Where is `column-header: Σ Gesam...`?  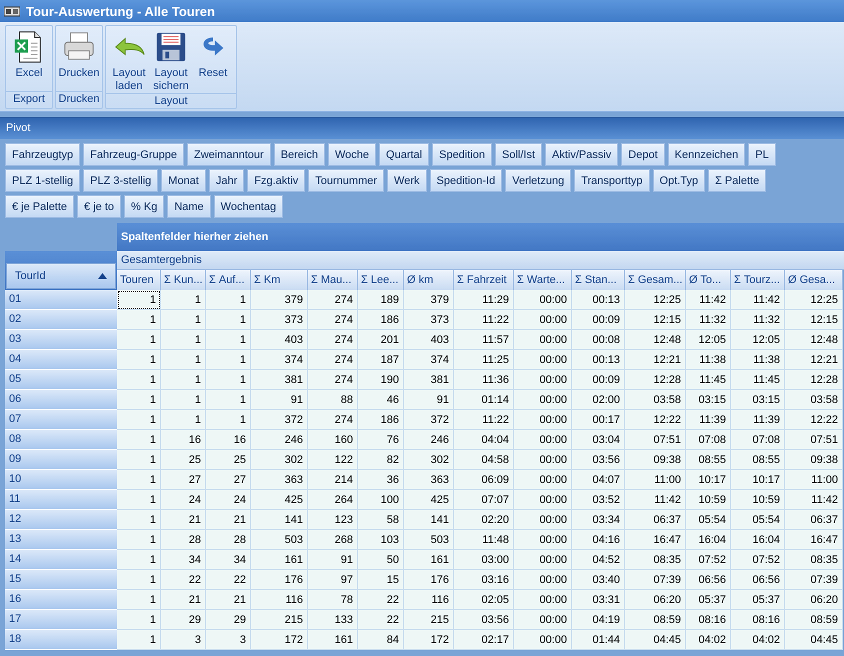 column-header: Σ Gesam... is located at coordinates (655, 280).